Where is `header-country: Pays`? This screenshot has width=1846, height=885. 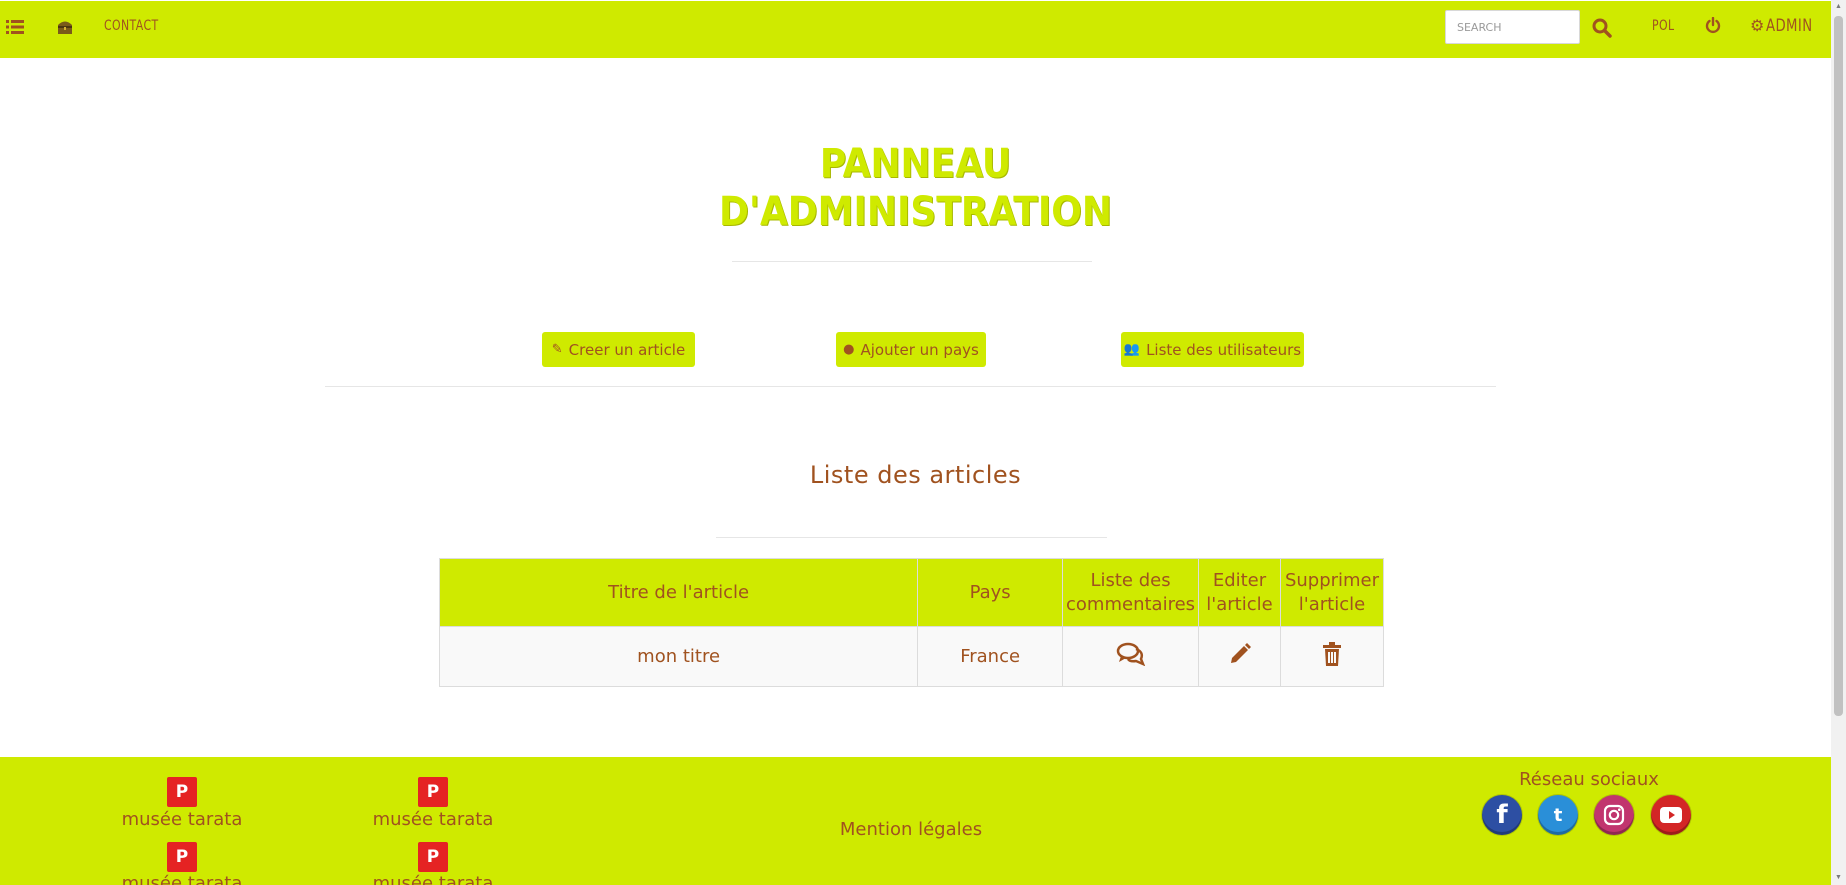 header-country: Pays is located at coordinates (990, 592).